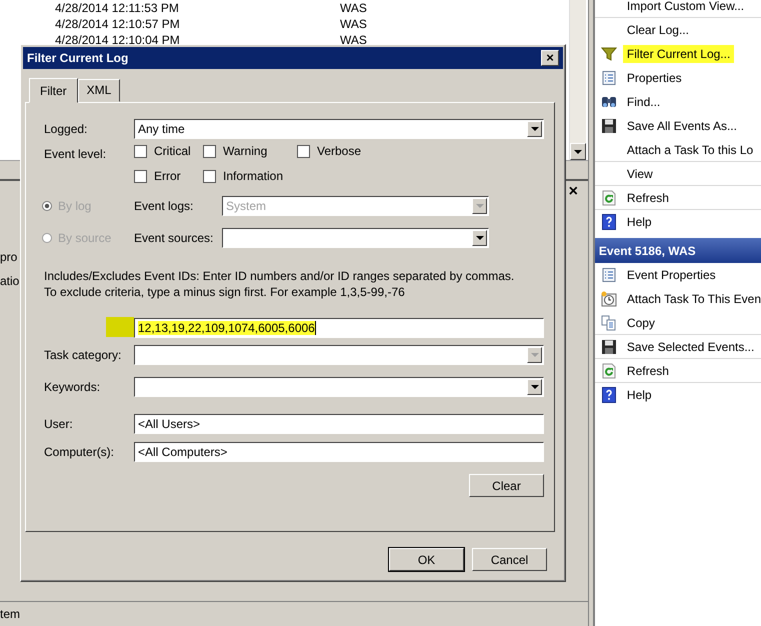 The height and width of the screenshot is (626, 761). What do you see at coordinates (509, 559) in the screenshot?
I see `cancel-button: Cancel` at bounding box center [509, 559].